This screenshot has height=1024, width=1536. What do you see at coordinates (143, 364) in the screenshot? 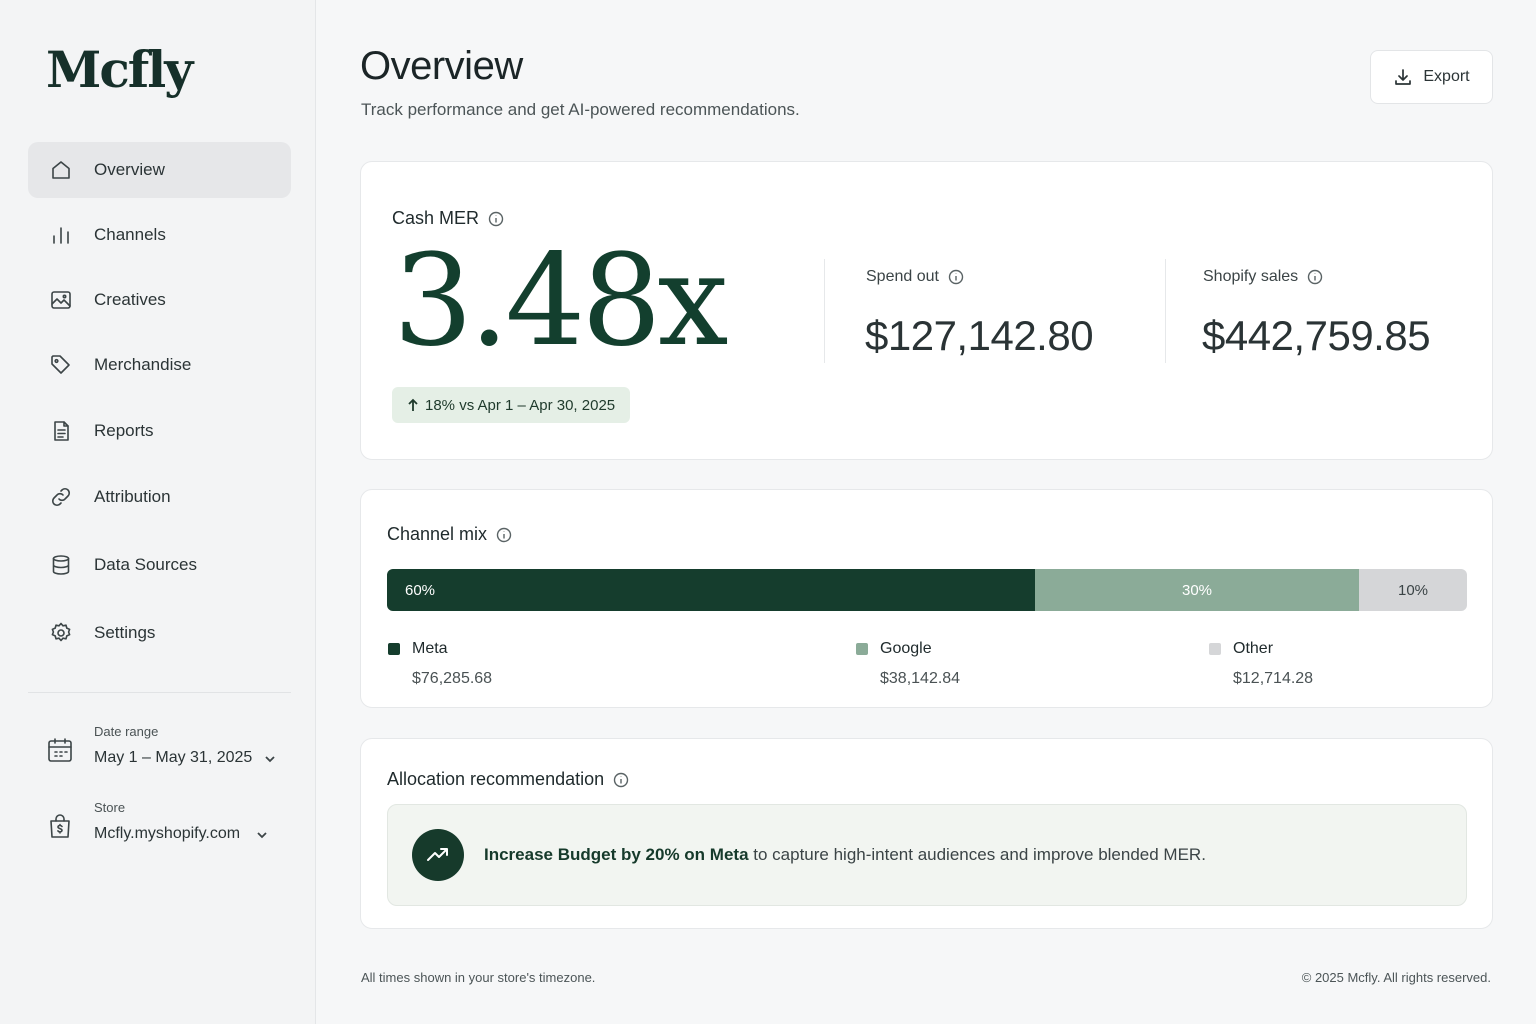
I see `sidebar-item-label: Merchandise` at bounding box center [143, 364].